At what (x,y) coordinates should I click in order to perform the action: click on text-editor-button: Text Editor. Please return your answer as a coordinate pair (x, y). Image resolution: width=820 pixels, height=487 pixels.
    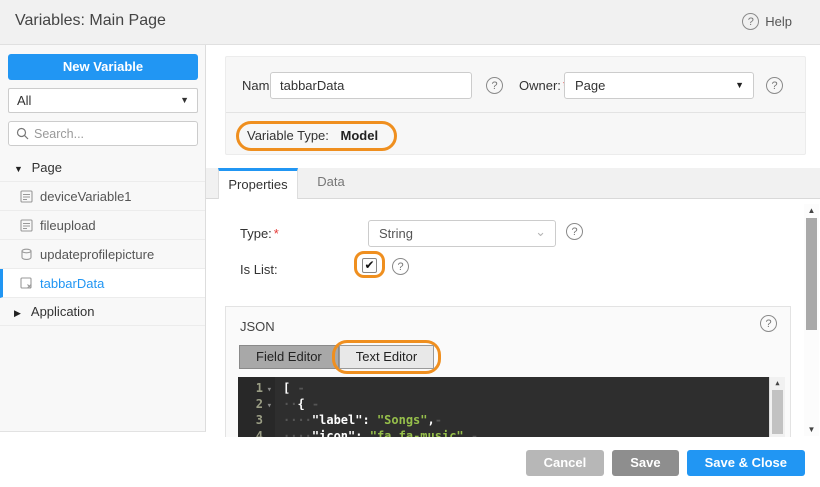
    Looking at the image, I should click on (386, 357).